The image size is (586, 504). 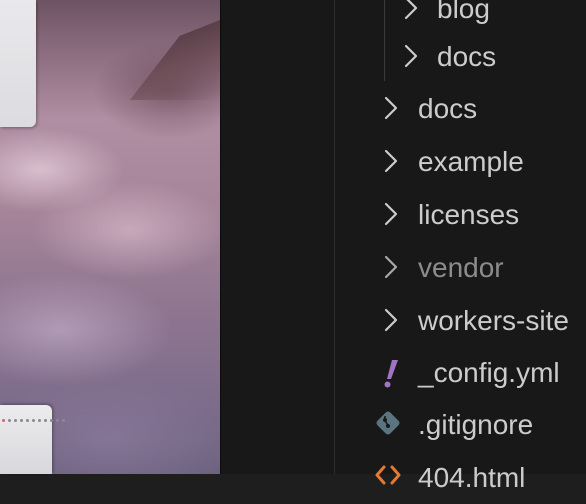 What do you see at coordinates (476, 424) in the screenshot?
I see `tree-item-label: .gitignore` at bounding box center [476, 424].